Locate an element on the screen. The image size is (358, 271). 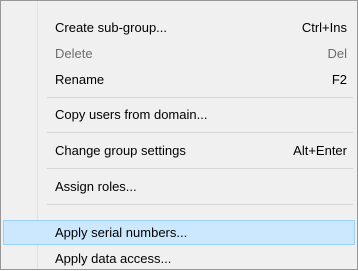
menu-item-change-group-settings: Change group settings Alt+Enter is located at coordinates (179, 150).